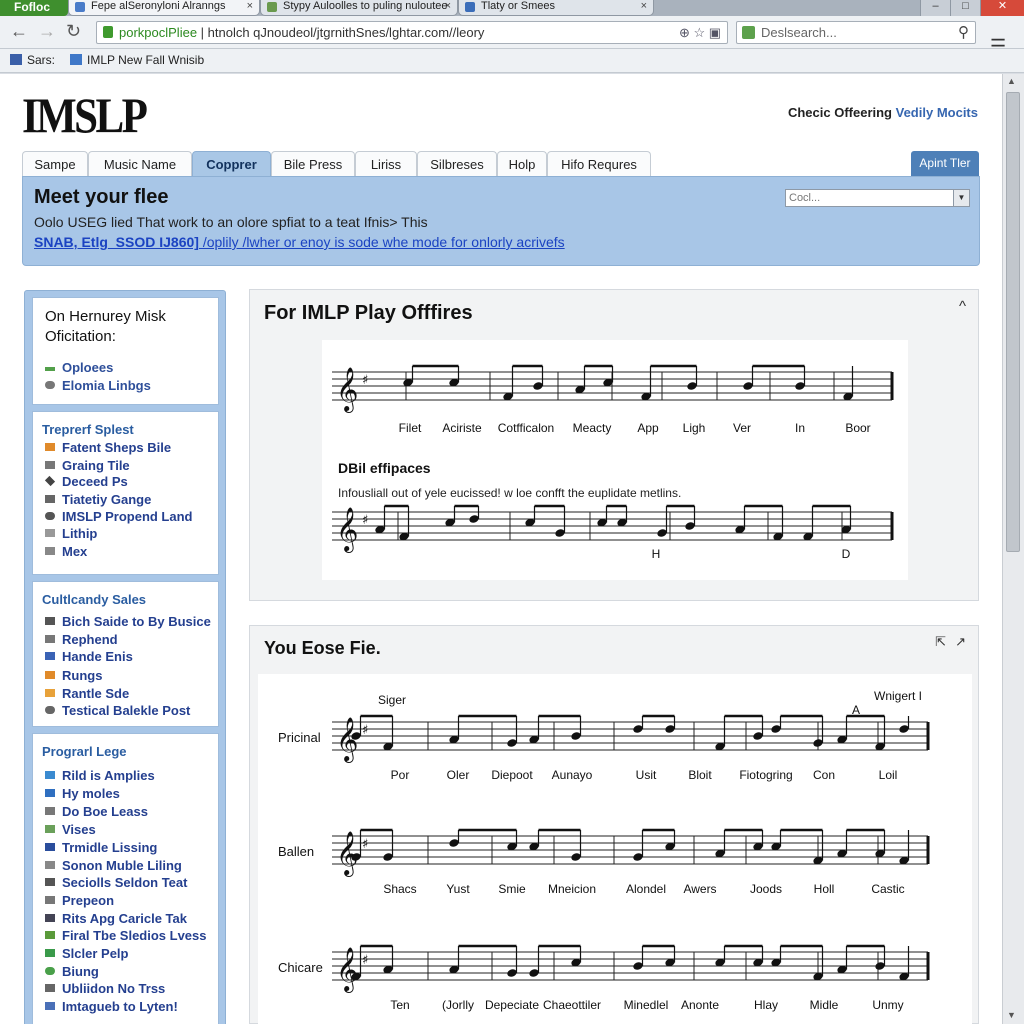 This screenshot has height=1024, width=1024. I want to click on list-icon, so click(50, 865).